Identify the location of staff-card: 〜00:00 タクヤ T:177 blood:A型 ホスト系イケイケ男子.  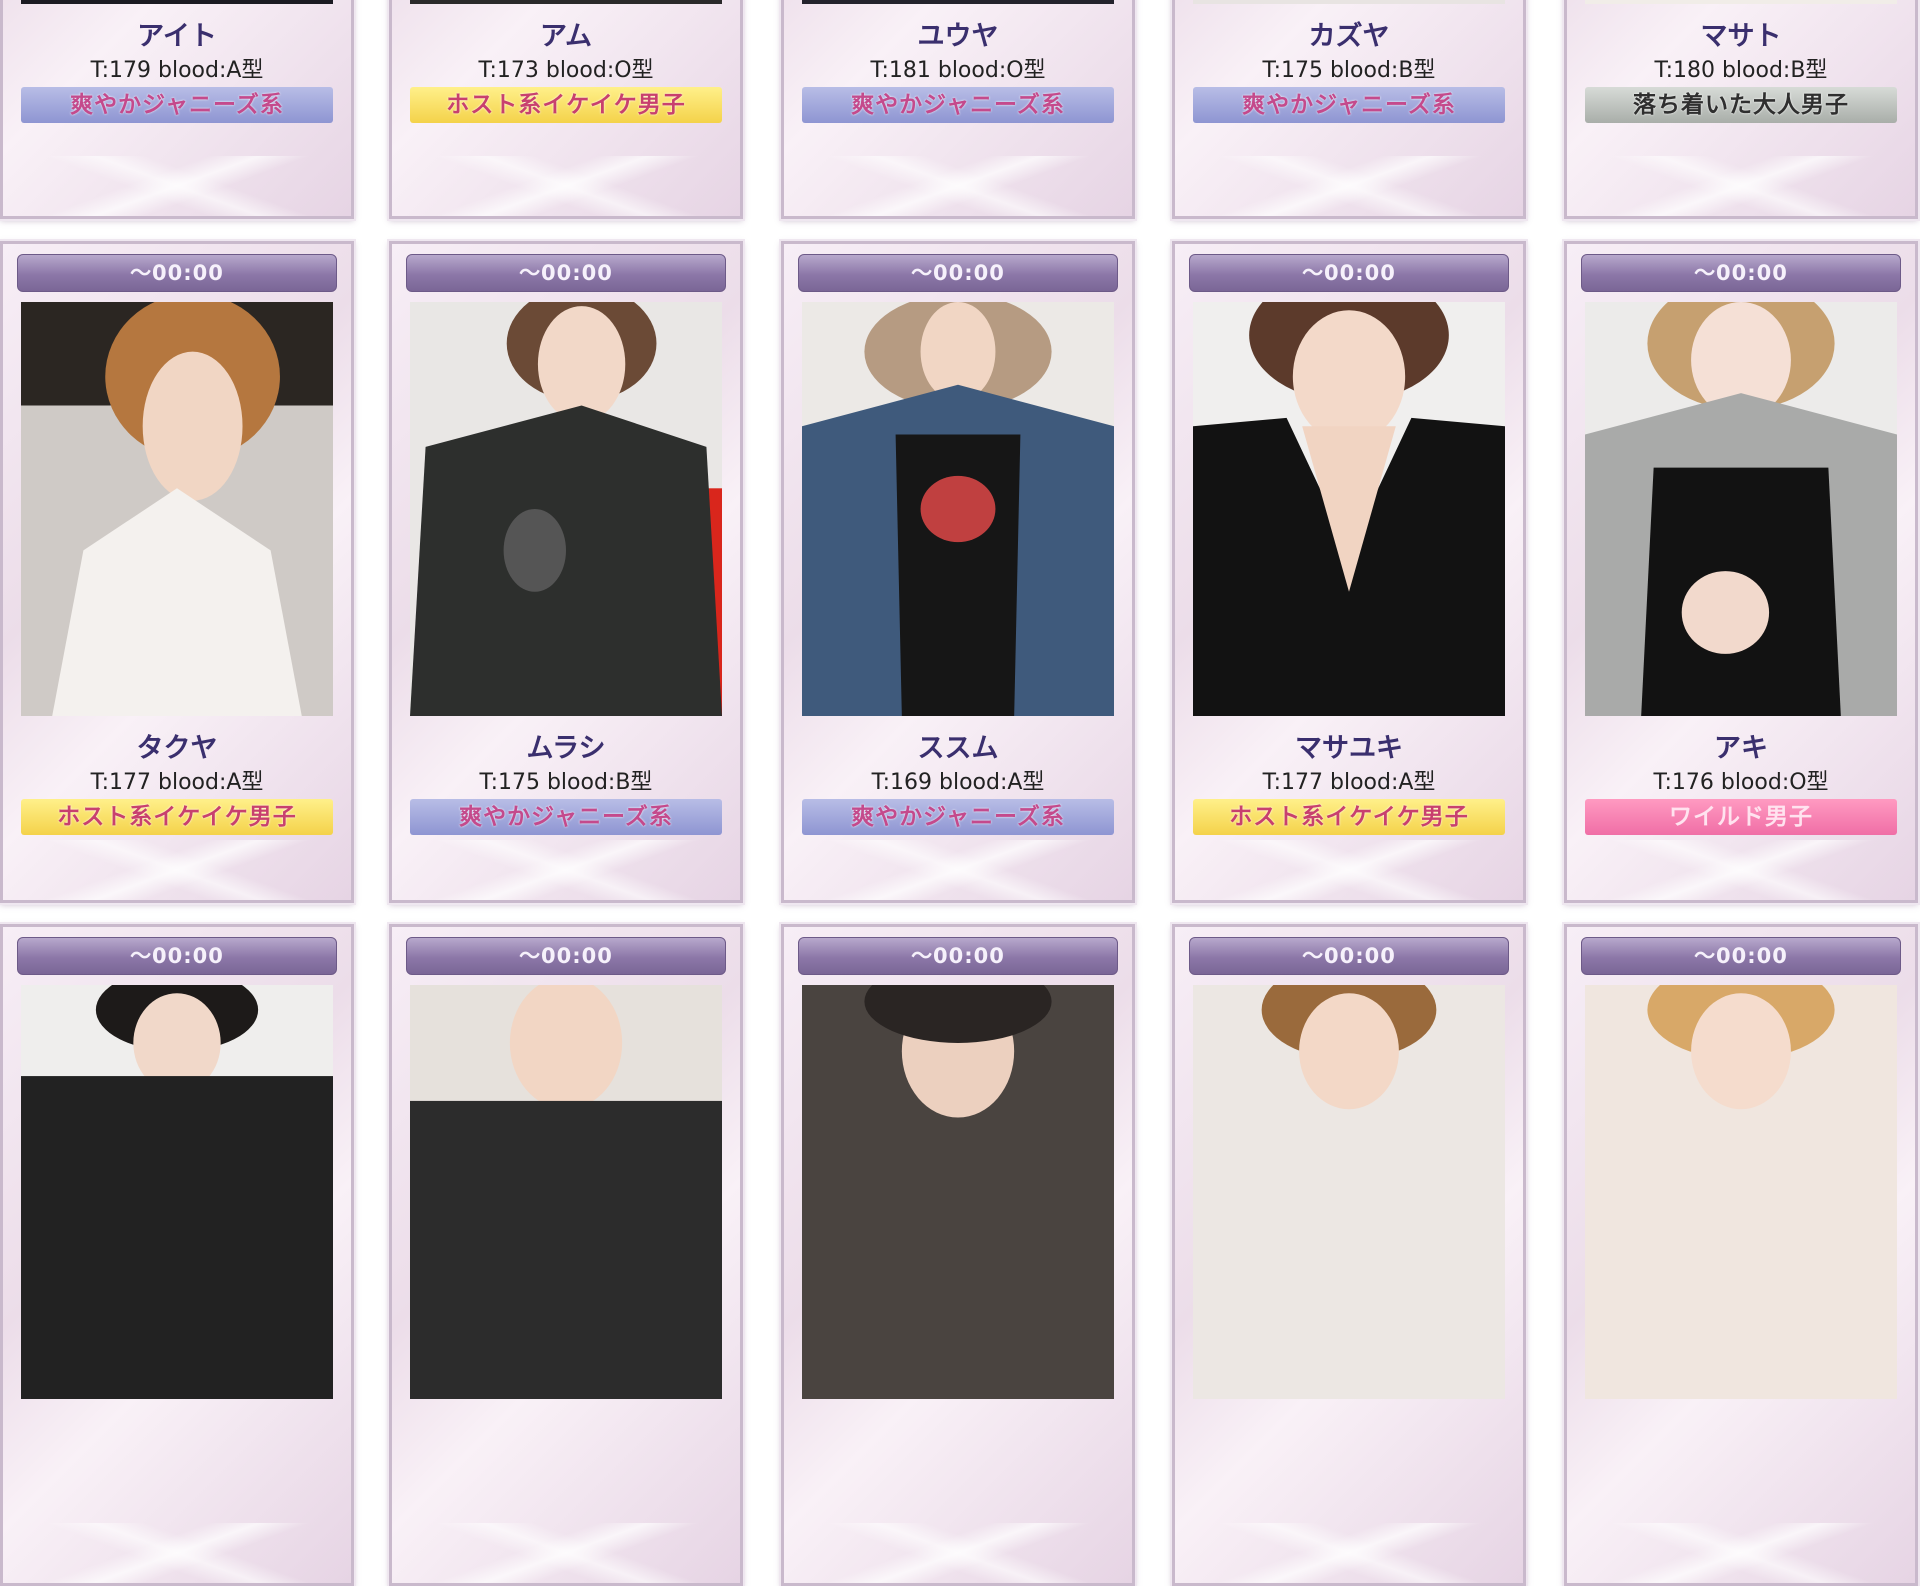
(177, 572).